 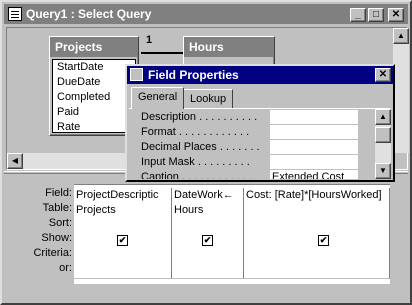 What do you see at coordinates (57, 208) in the screenshot?
I see `grid-row-label-table: Table:` at bounding box center [57, 208].